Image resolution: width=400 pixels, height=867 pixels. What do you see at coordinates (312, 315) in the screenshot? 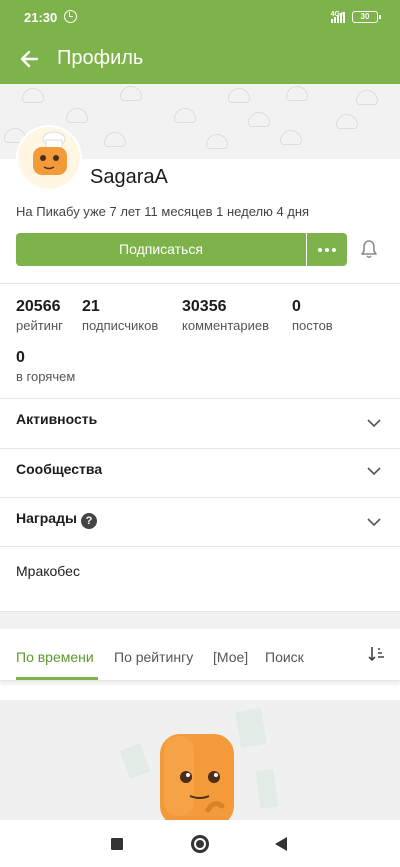
I see `stat-posts: 0 постов` at bounding box center [312, 315].